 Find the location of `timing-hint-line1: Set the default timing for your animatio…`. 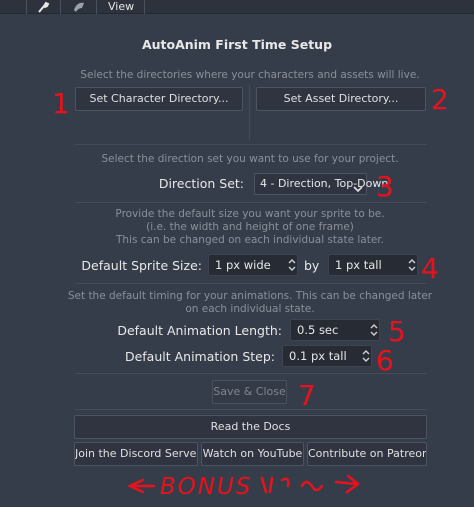

timing-hint-line1: Set the default timing for your animatio… is located at coordinates (250, 296).